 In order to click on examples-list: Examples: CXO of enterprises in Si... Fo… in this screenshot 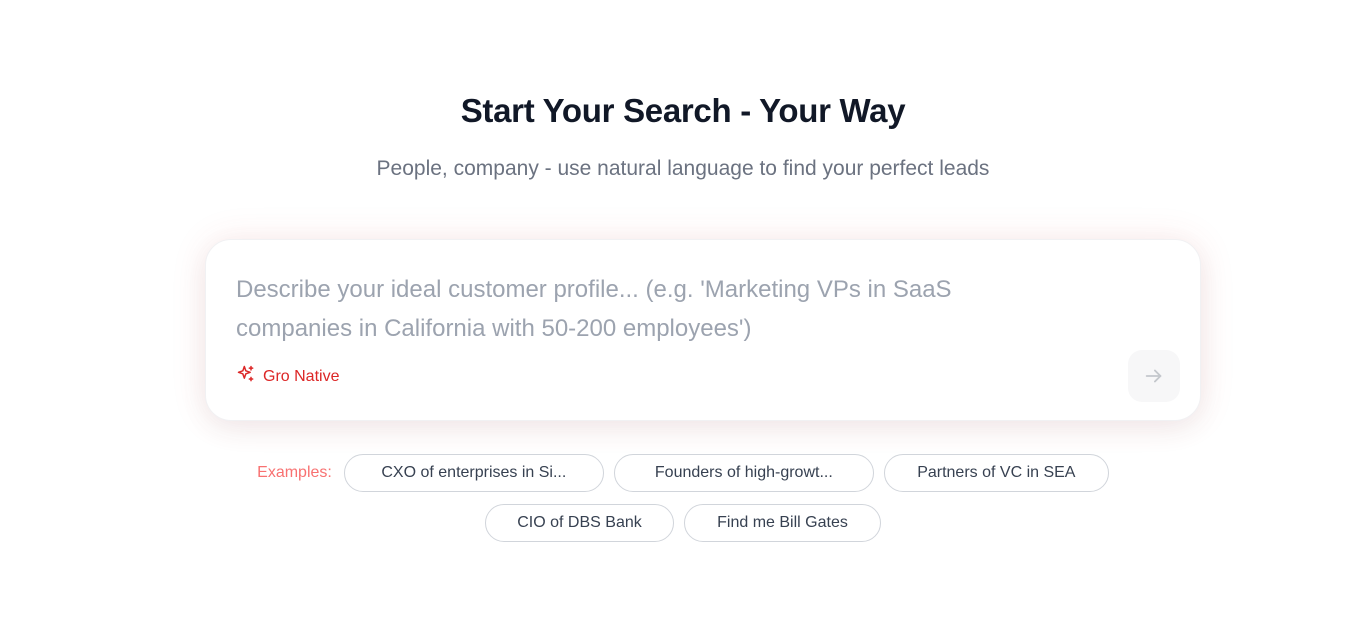, I will do `click(683, 498)`.